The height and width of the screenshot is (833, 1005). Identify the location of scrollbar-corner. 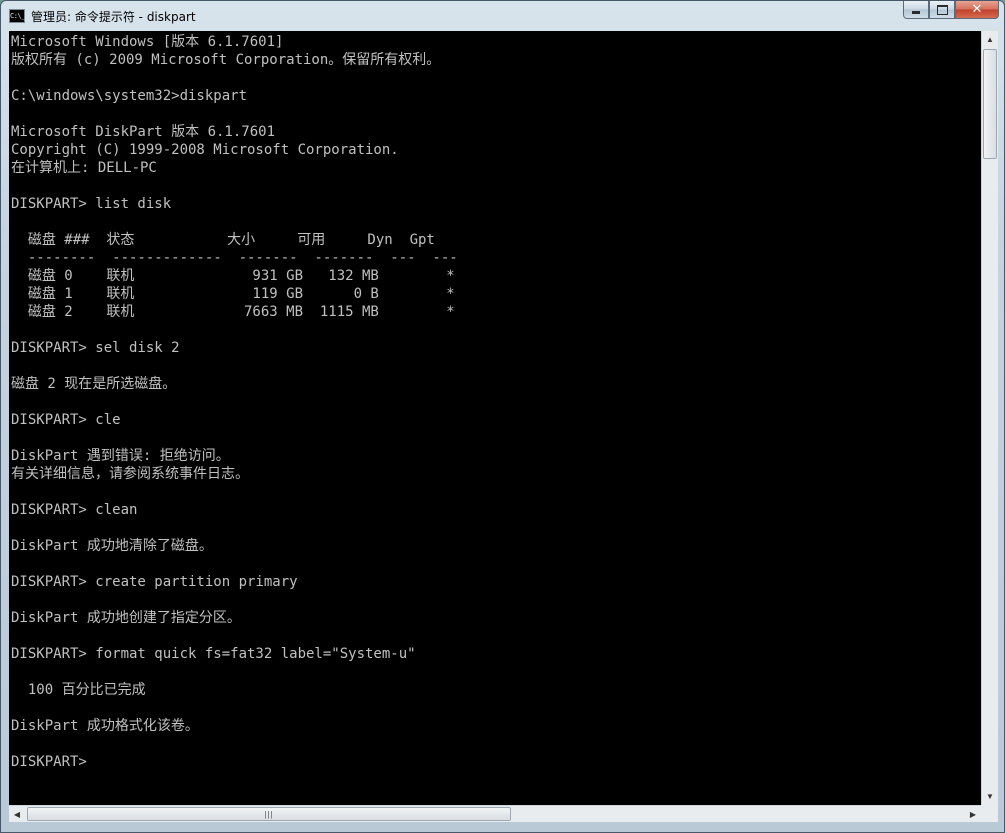
(989, 813).